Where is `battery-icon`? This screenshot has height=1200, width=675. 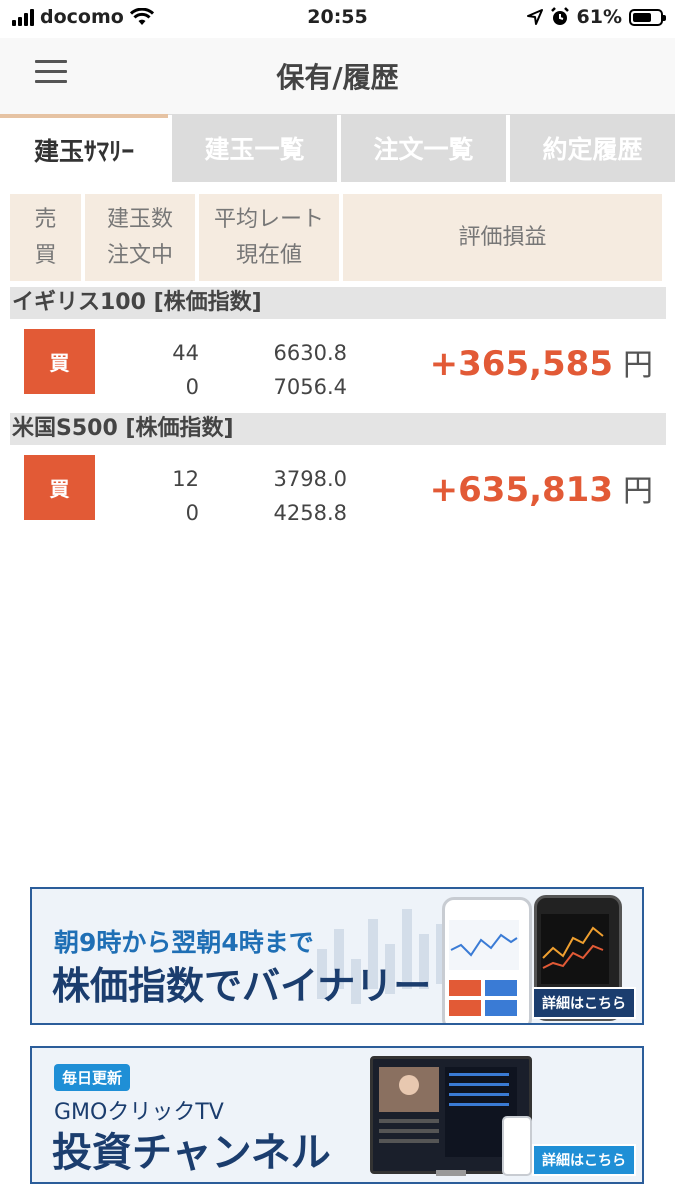 battery-icon is located at coordinates (647, 17).